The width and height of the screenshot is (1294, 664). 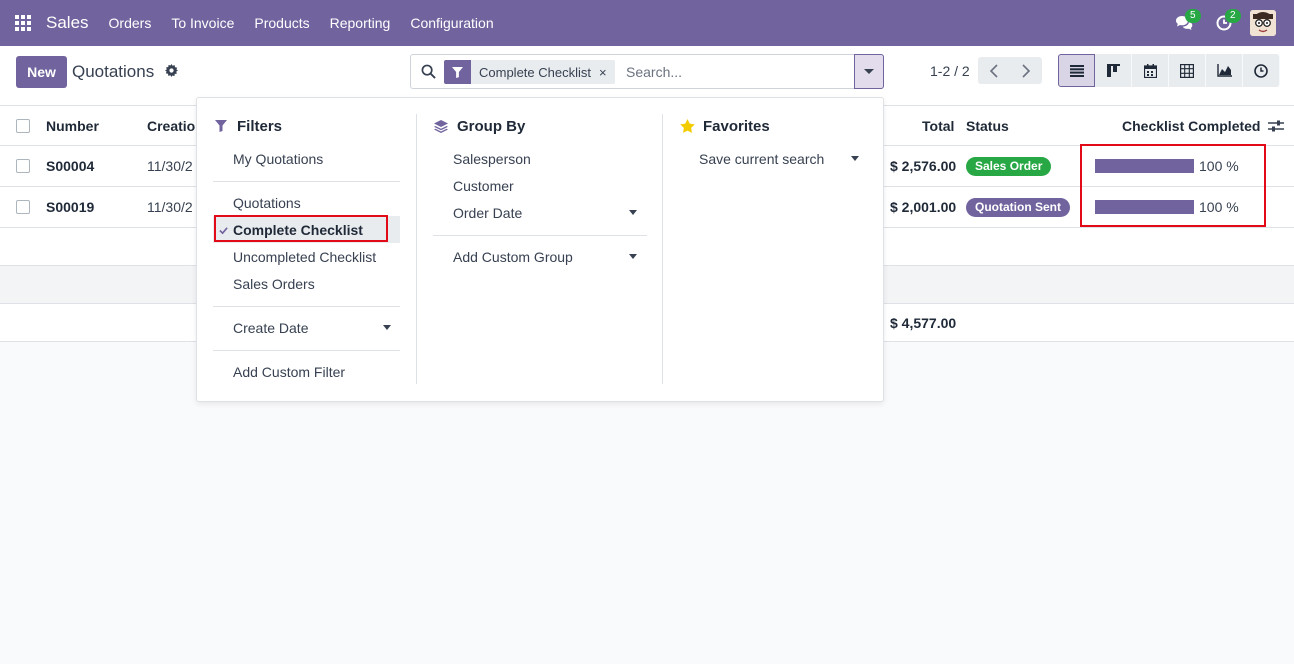 I want to click on clock-icon, so click(x=1261, y=70).